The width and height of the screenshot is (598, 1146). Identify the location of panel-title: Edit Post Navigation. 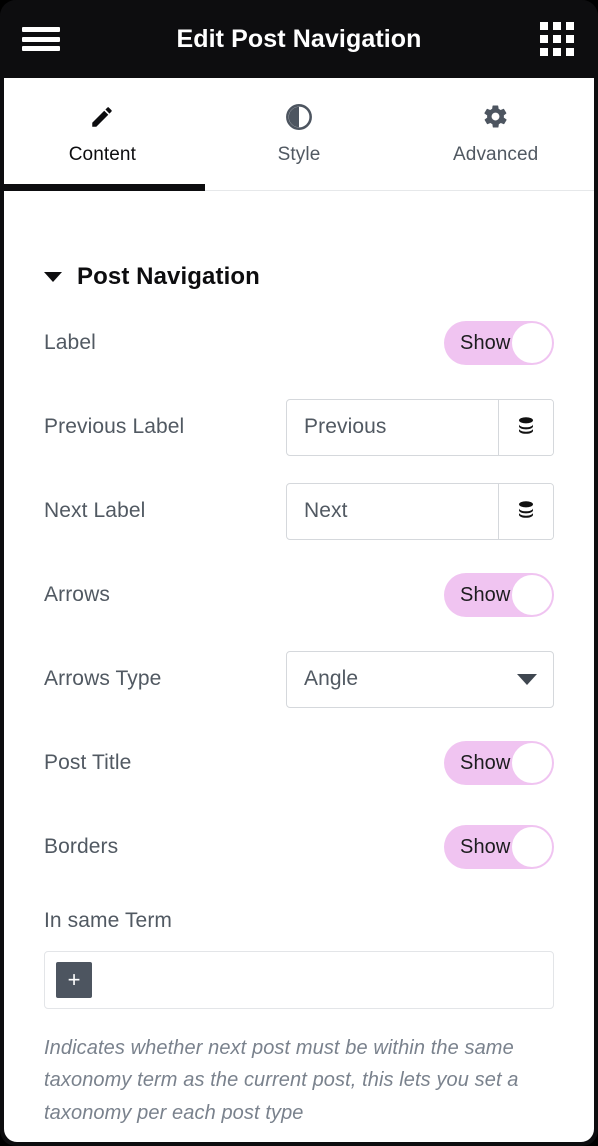
(299, 38).